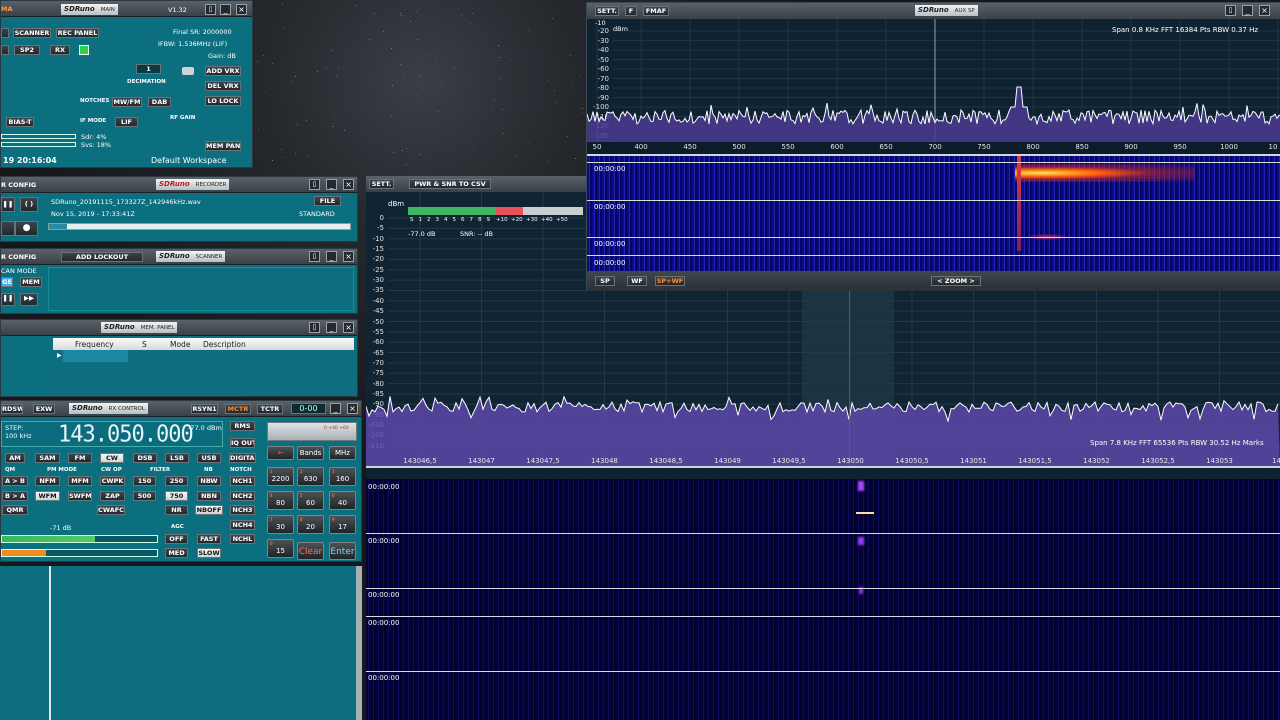 This screenshot has width=1280, height=720. Describe the element at coordinates (310, 500) in the screenshot. I see `key-60: 5 60` at that location.